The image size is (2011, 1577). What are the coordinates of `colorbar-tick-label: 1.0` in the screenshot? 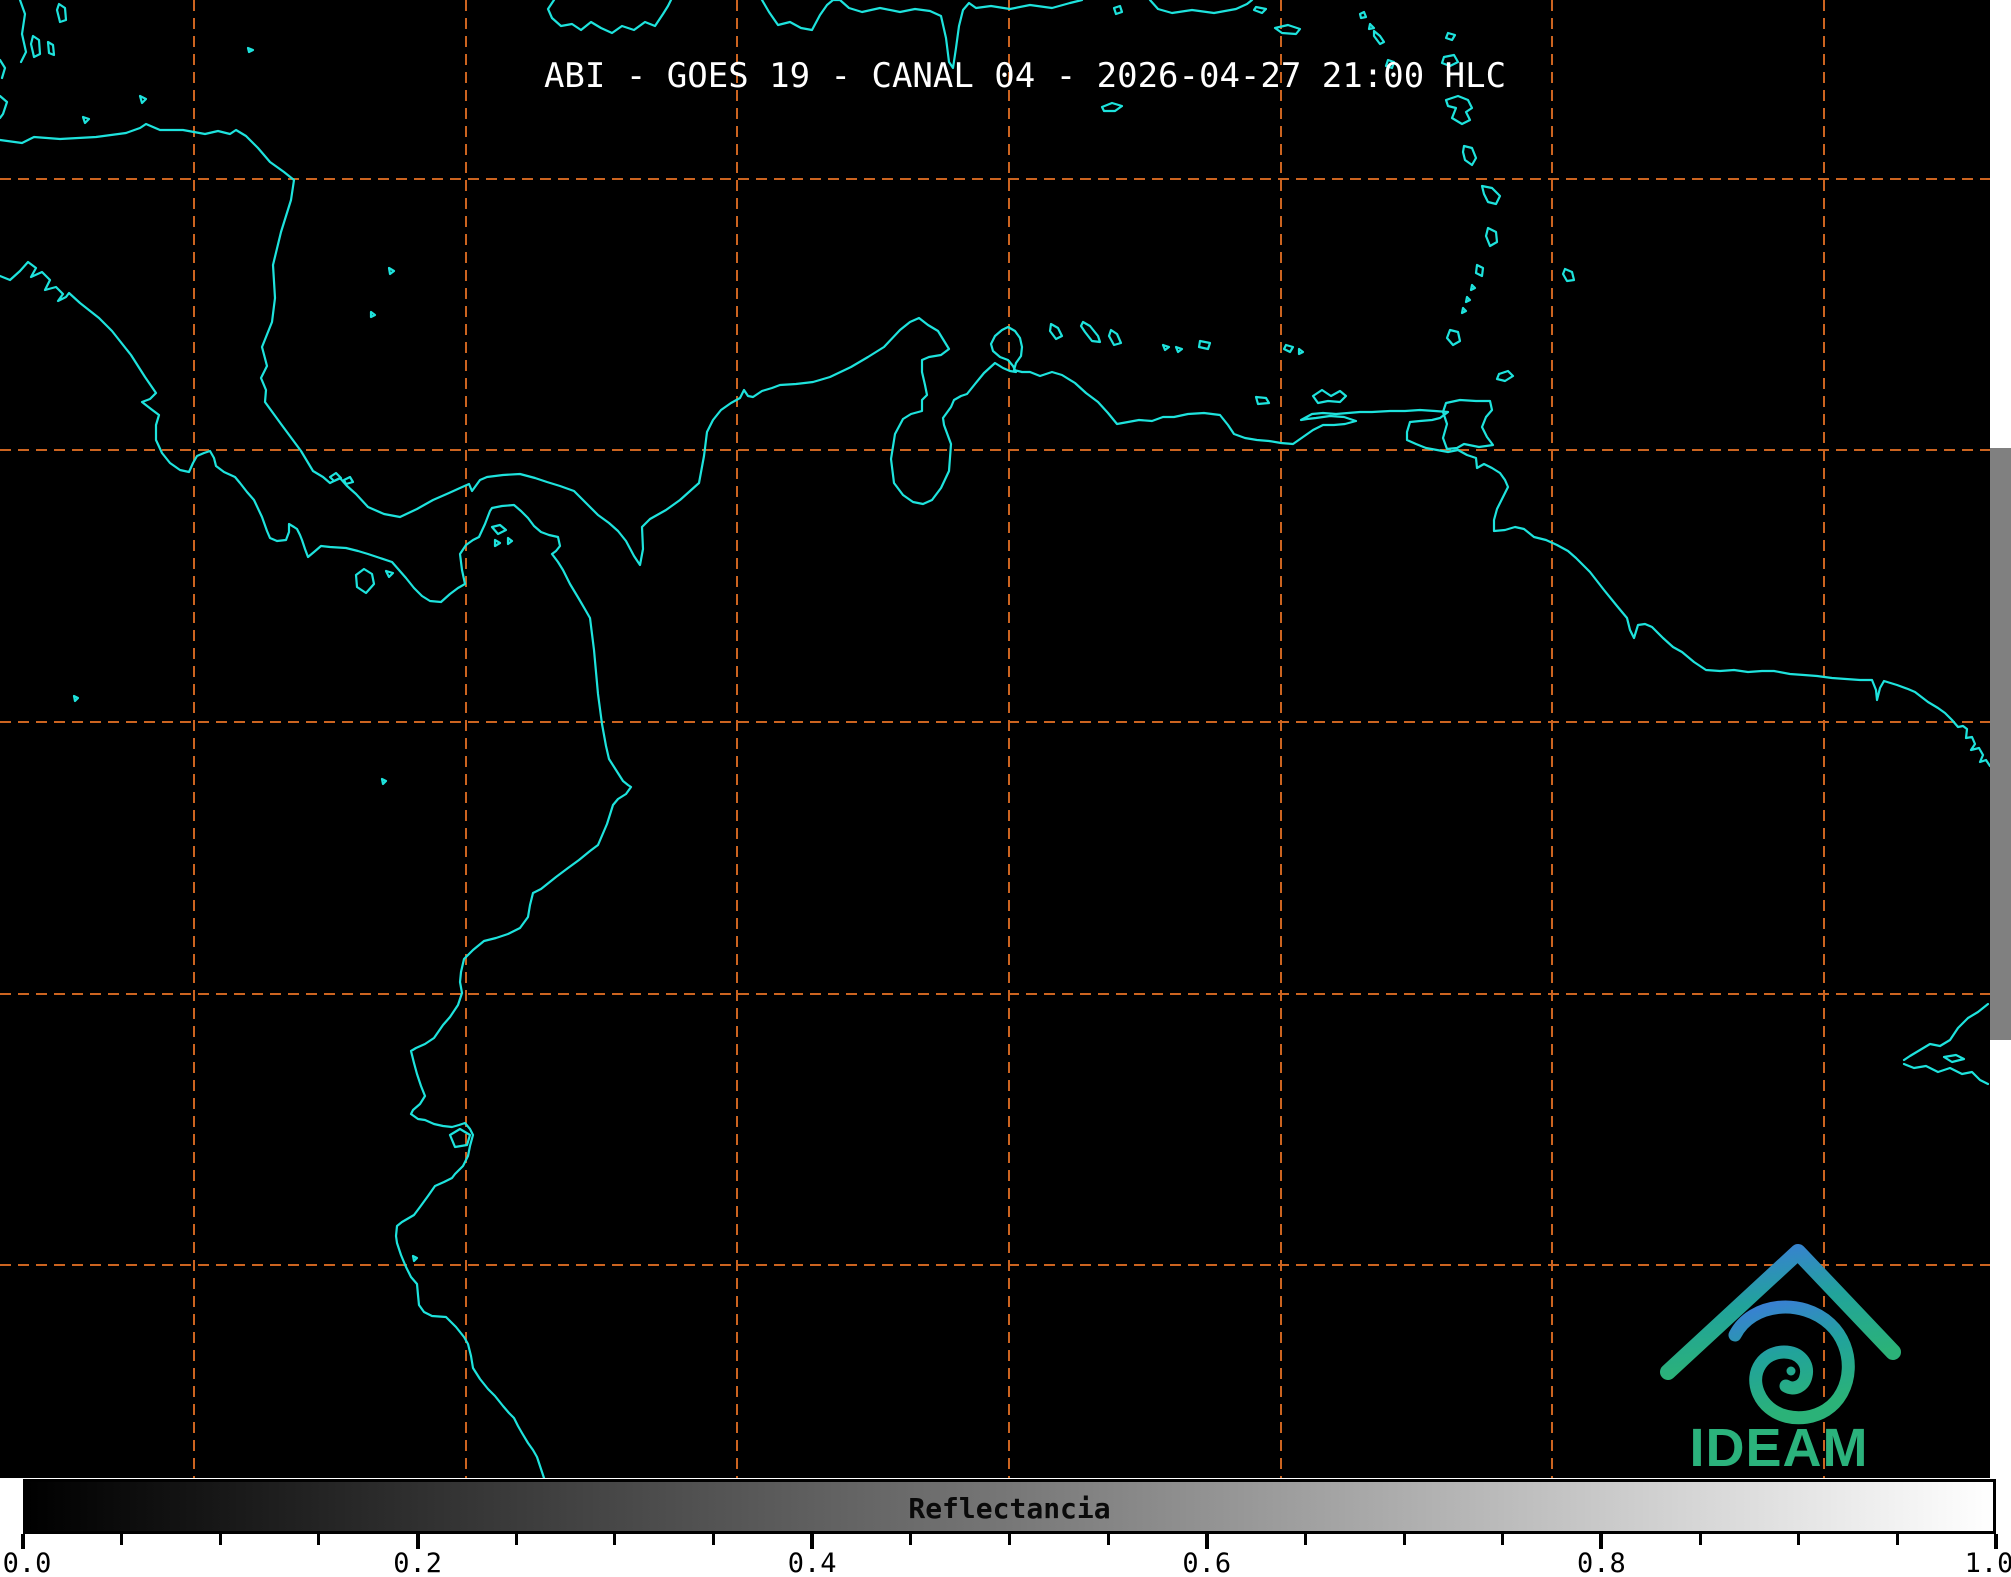 It's located at (1987, 1562).